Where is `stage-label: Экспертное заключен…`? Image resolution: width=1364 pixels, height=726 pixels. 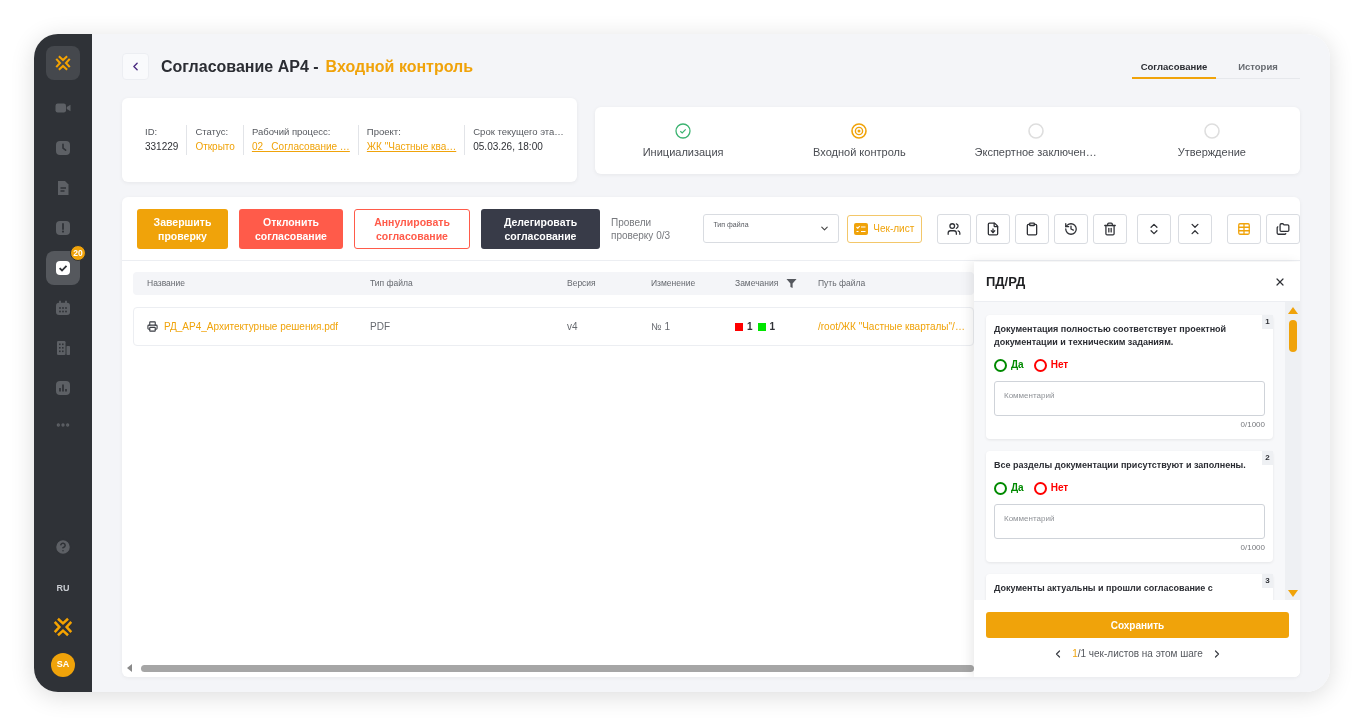
stage-label: Экспертное заключен… is located at coordinates (1035, 152).